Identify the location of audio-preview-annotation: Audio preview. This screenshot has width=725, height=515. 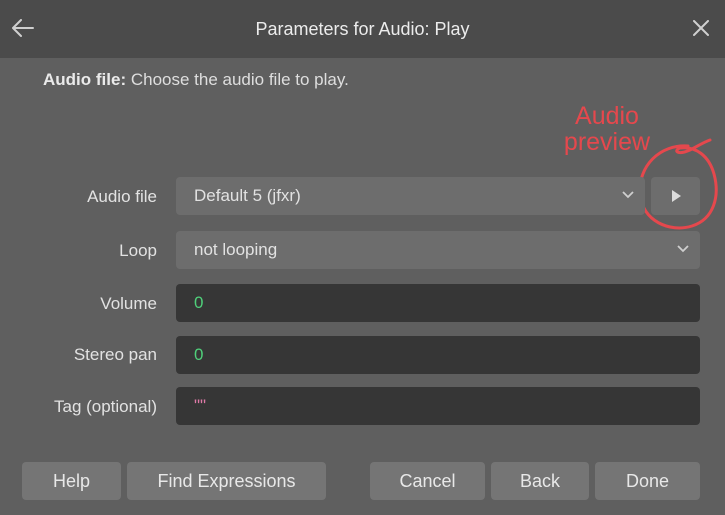
(607, 129).